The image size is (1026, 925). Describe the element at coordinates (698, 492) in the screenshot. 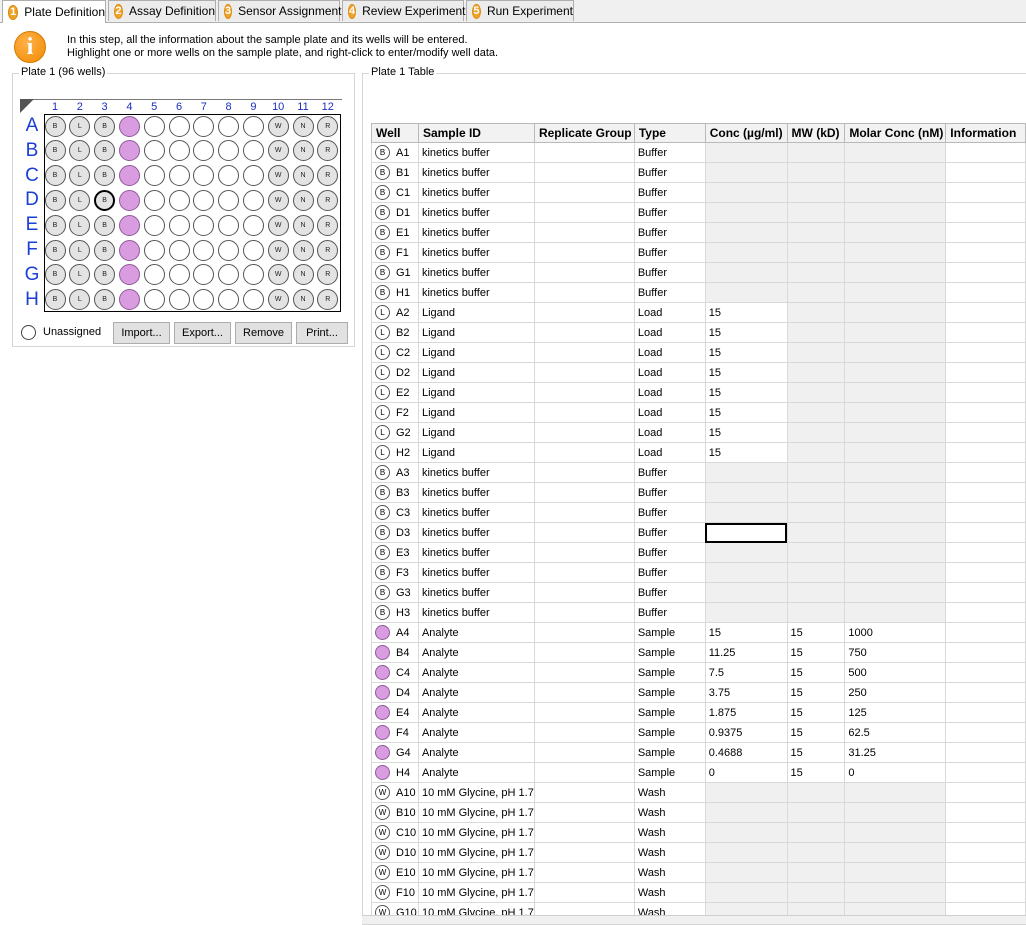

I see `table-row: B B3 kinetics buffer Buffer` at that location.